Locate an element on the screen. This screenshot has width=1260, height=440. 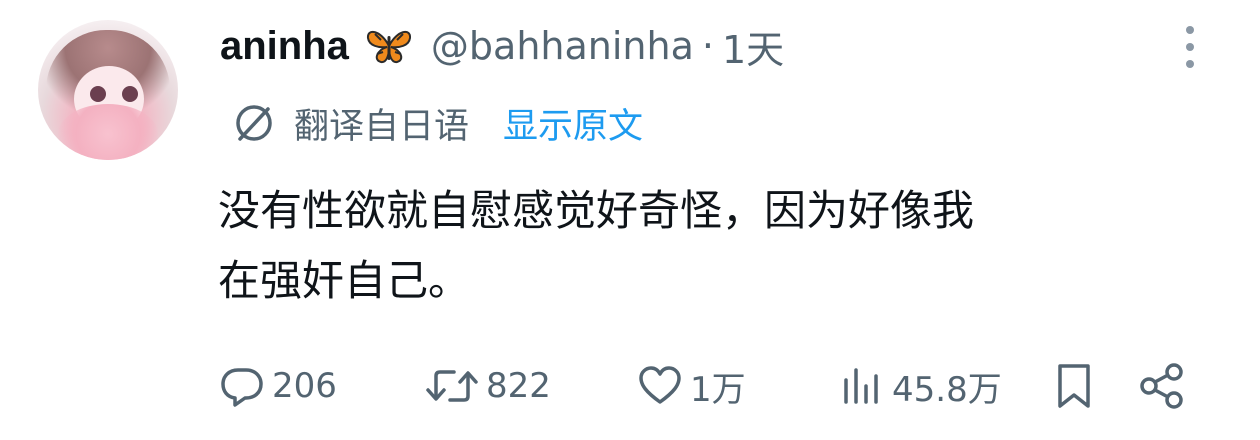
like-count: 1万 is located at coordinates (718, 389).